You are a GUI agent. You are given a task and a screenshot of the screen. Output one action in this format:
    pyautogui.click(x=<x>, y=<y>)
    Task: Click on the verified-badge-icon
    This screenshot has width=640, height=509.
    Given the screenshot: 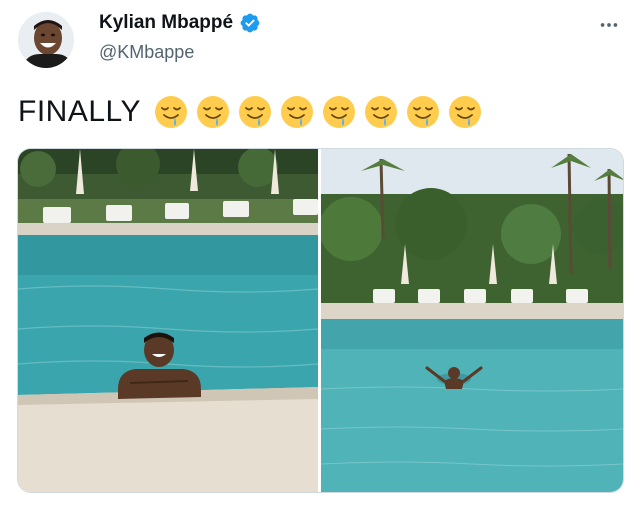 What is the action you would take?
    pyautogui.click(x=250, y=23)
    